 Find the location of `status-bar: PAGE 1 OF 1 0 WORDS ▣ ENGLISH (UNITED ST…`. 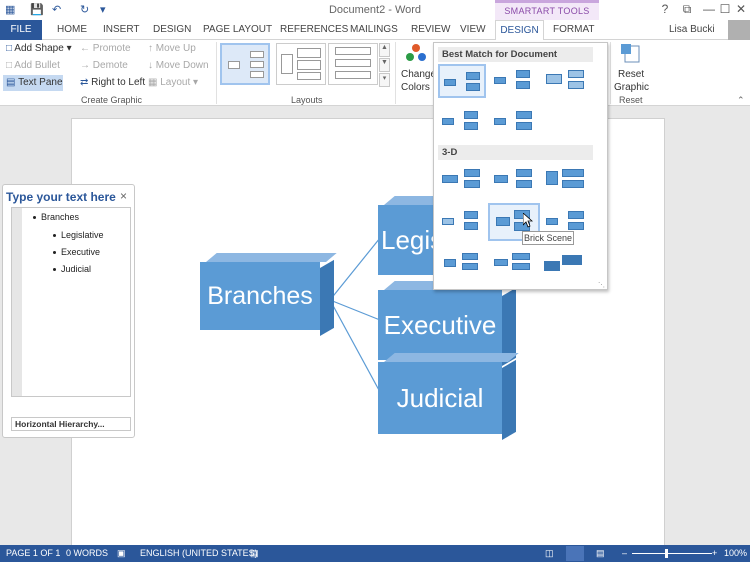

status-bar: PAGE 1 OF 1 0 WORDS ▣ ENGLISH (UNITED ST… is located at coordinates (375, 553).